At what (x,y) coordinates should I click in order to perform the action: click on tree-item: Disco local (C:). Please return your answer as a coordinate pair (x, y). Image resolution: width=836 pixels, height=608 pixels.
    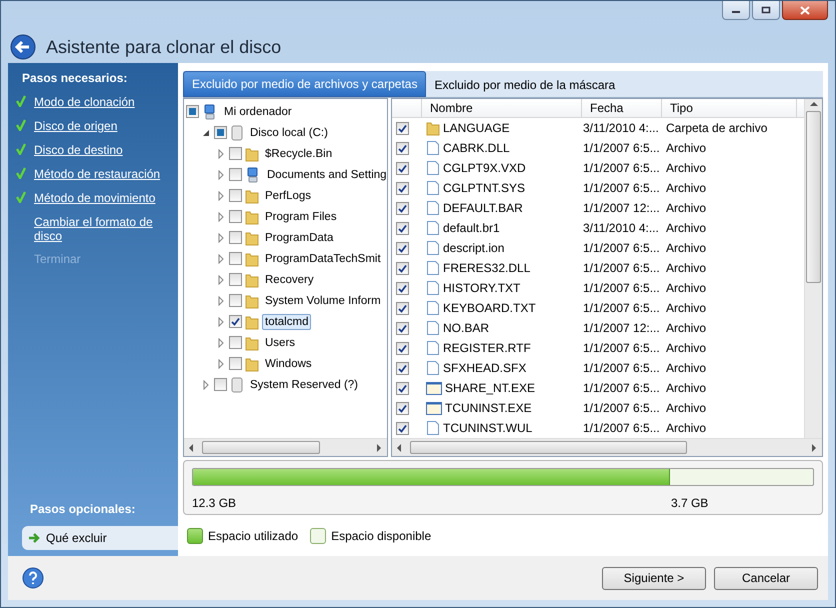
    Looking at the image, I should click on (289, 132).